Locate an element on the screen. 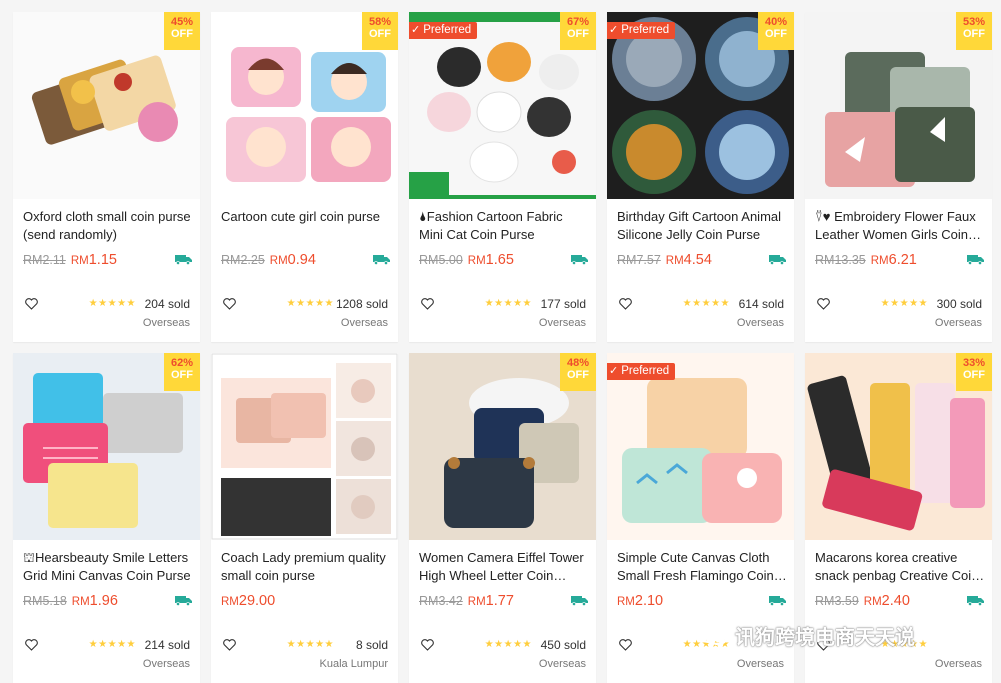  price-row: RM2.25 RM0.94 is located at coordinates (306, 262).